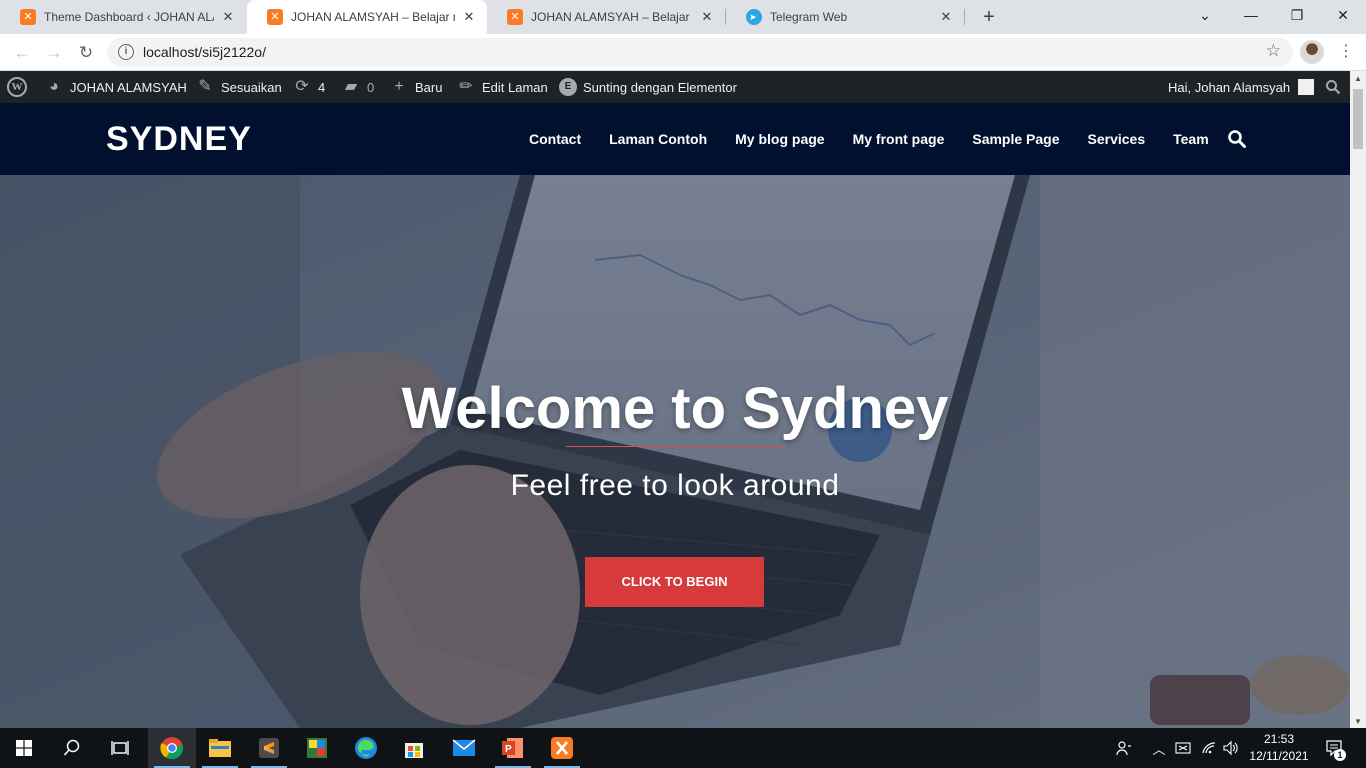 Image resolution: width=1366 pixels, height=768 pixels. I want to click on tab-title: JOHAN ALAMSYAH – Belajar mar, so click(373, 17).